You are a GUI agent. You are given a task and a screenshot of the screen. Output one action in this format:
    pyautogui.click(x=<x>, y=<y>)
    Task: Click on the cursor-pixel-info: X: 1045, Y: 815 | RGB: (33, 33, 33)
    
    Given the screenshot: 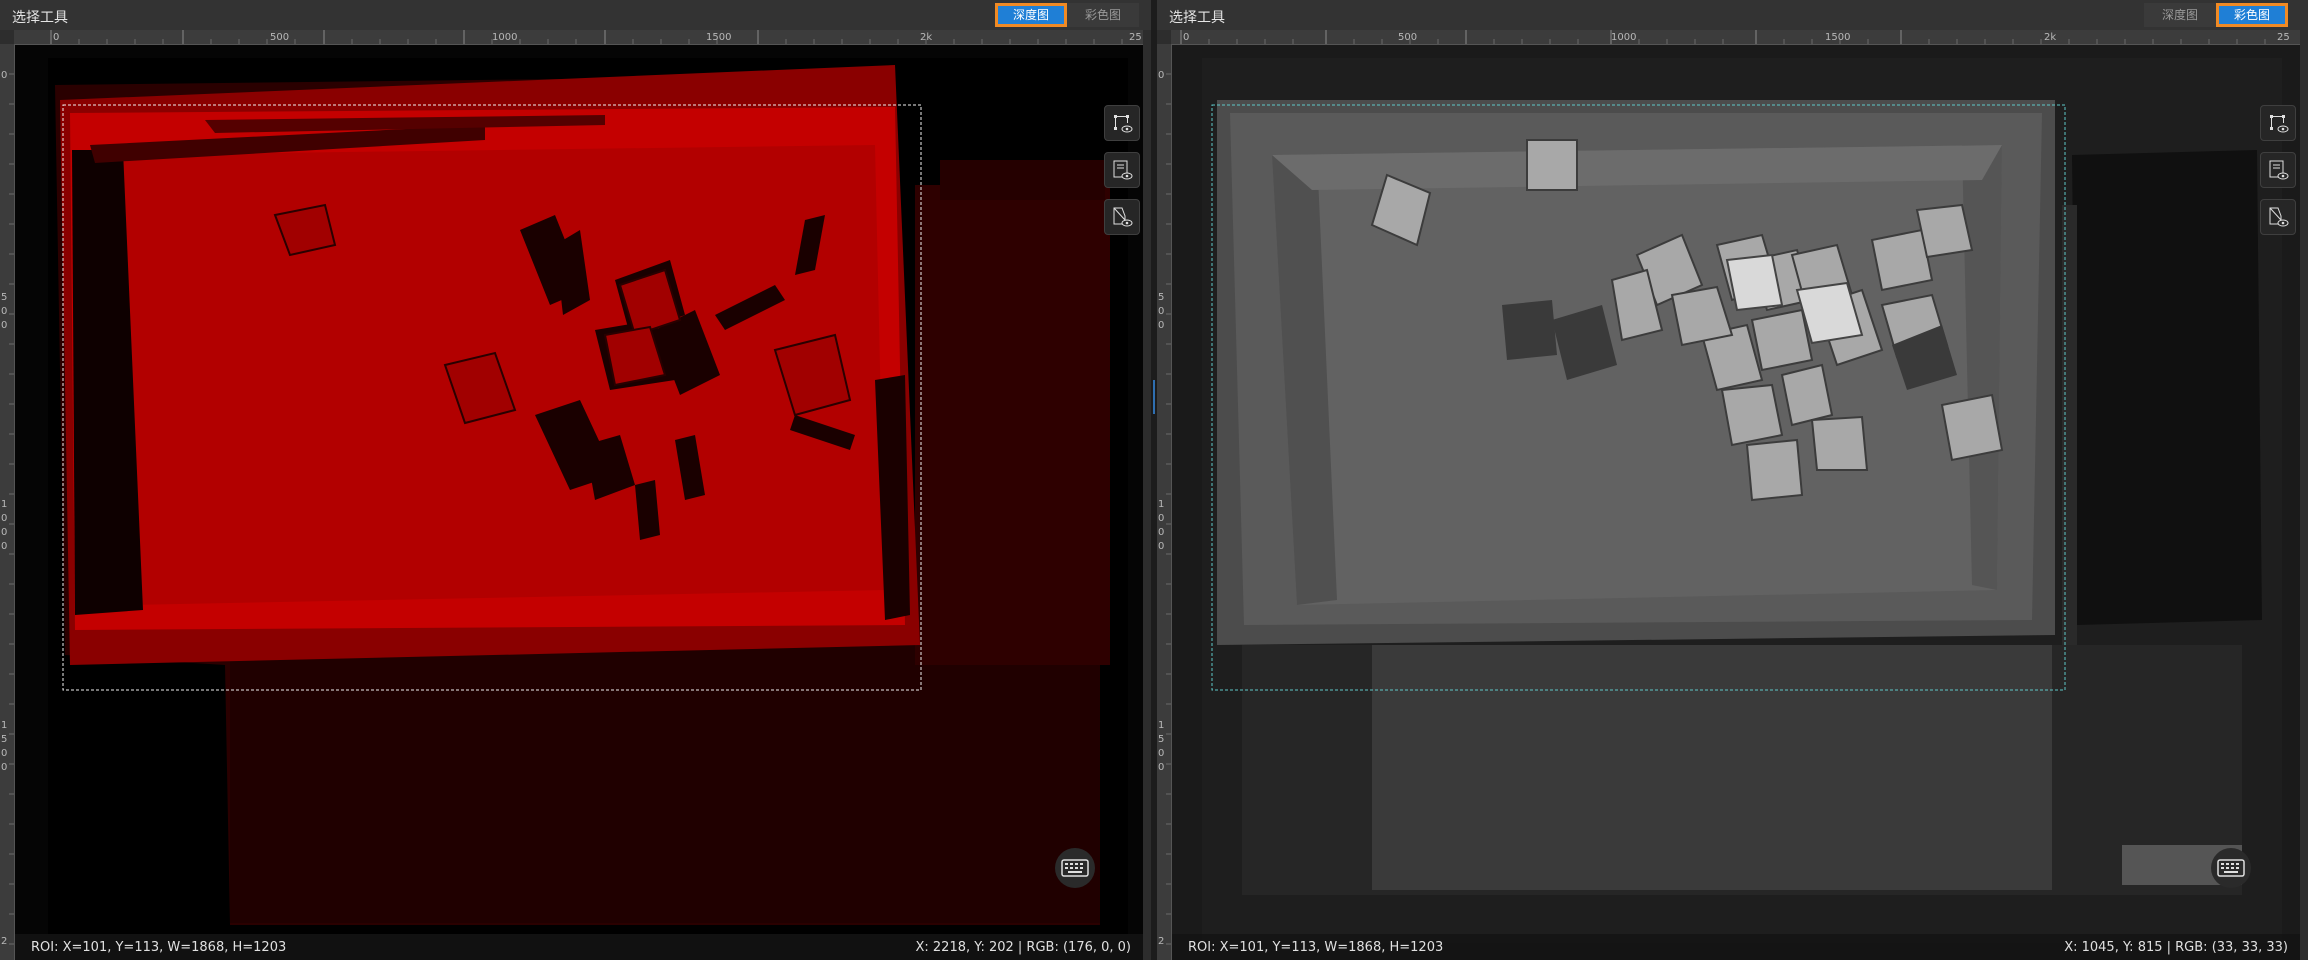 What is the action you would take?
    pyautogui.click(x=2176, y=947)
    